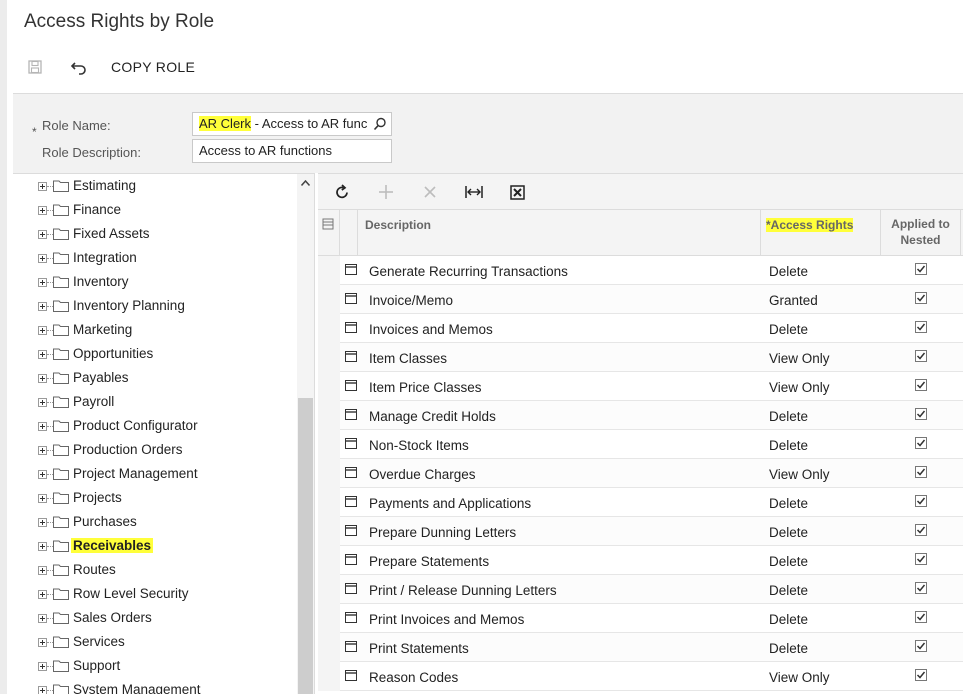 This screenshot has width=963, height=694. What do you see at coordinates (640, 560) in the screenshot?
I see `table-row: Prepare Statements Delete` at bounding box center [640, 560].